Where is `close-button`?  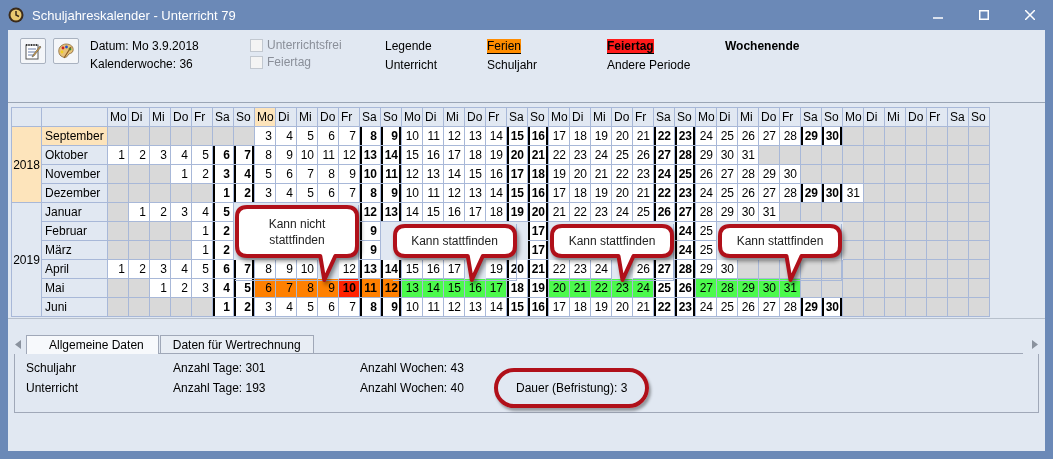 close-button is located at coordinates (1030, 15).